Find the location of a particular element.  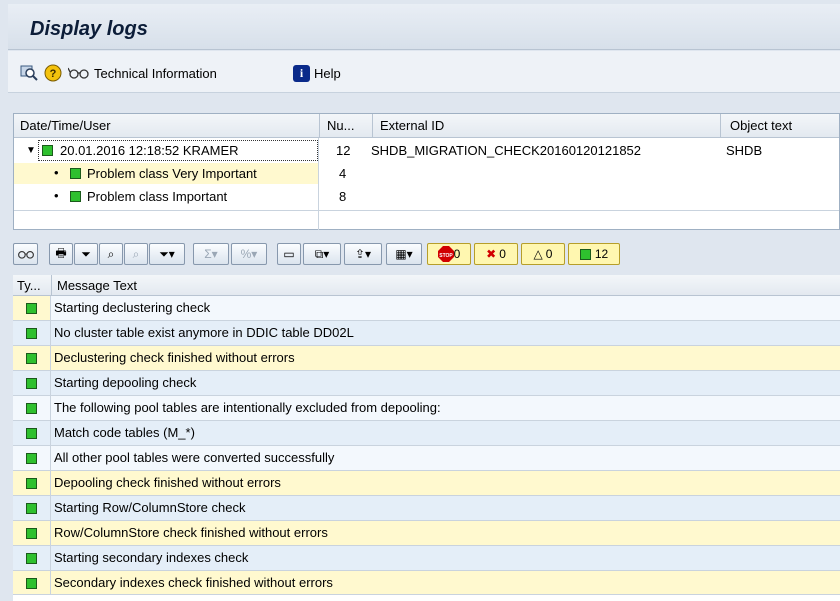

stop-count: 0 is located at coordinates (457, 254).